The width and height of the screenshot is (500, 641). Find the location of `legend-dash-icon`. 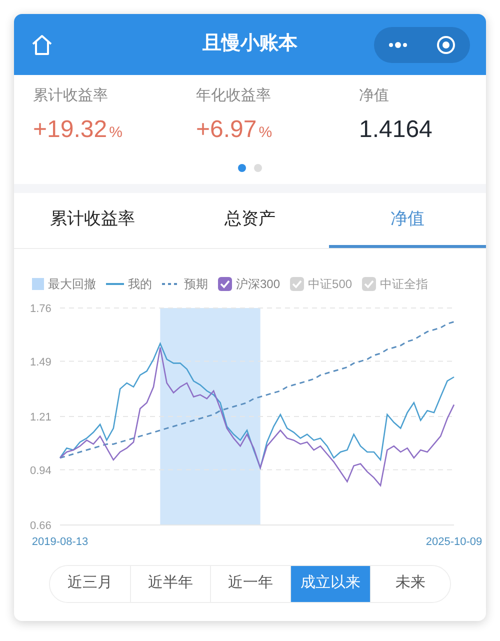

legend-dash-icon is located at coordinates (171, 284).